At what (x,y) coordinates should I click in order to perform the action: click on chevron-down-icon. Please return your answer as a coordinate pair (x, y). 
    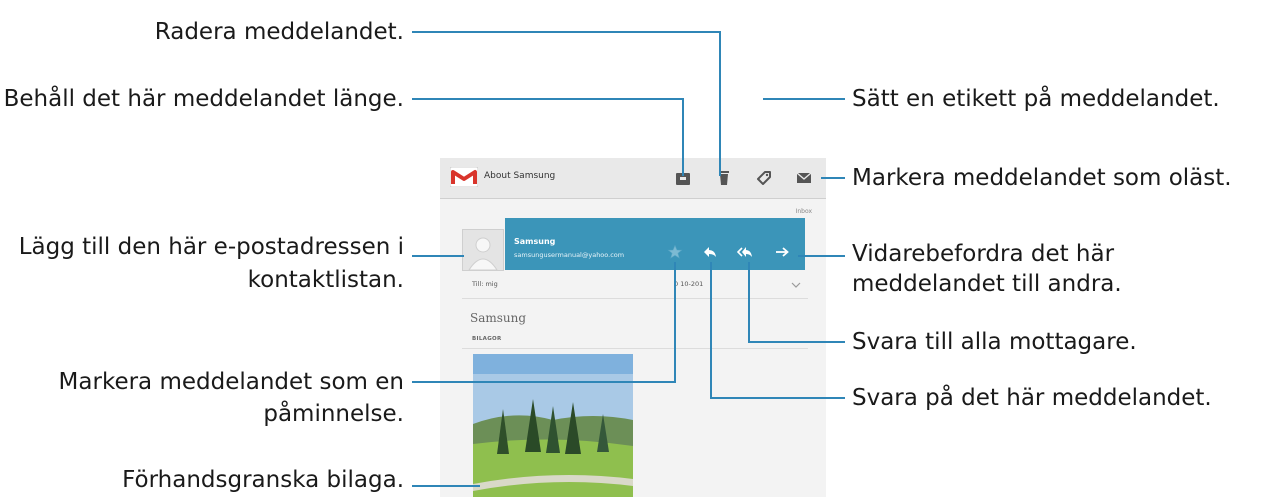
    Looking at the image, I should click on (796, 285).